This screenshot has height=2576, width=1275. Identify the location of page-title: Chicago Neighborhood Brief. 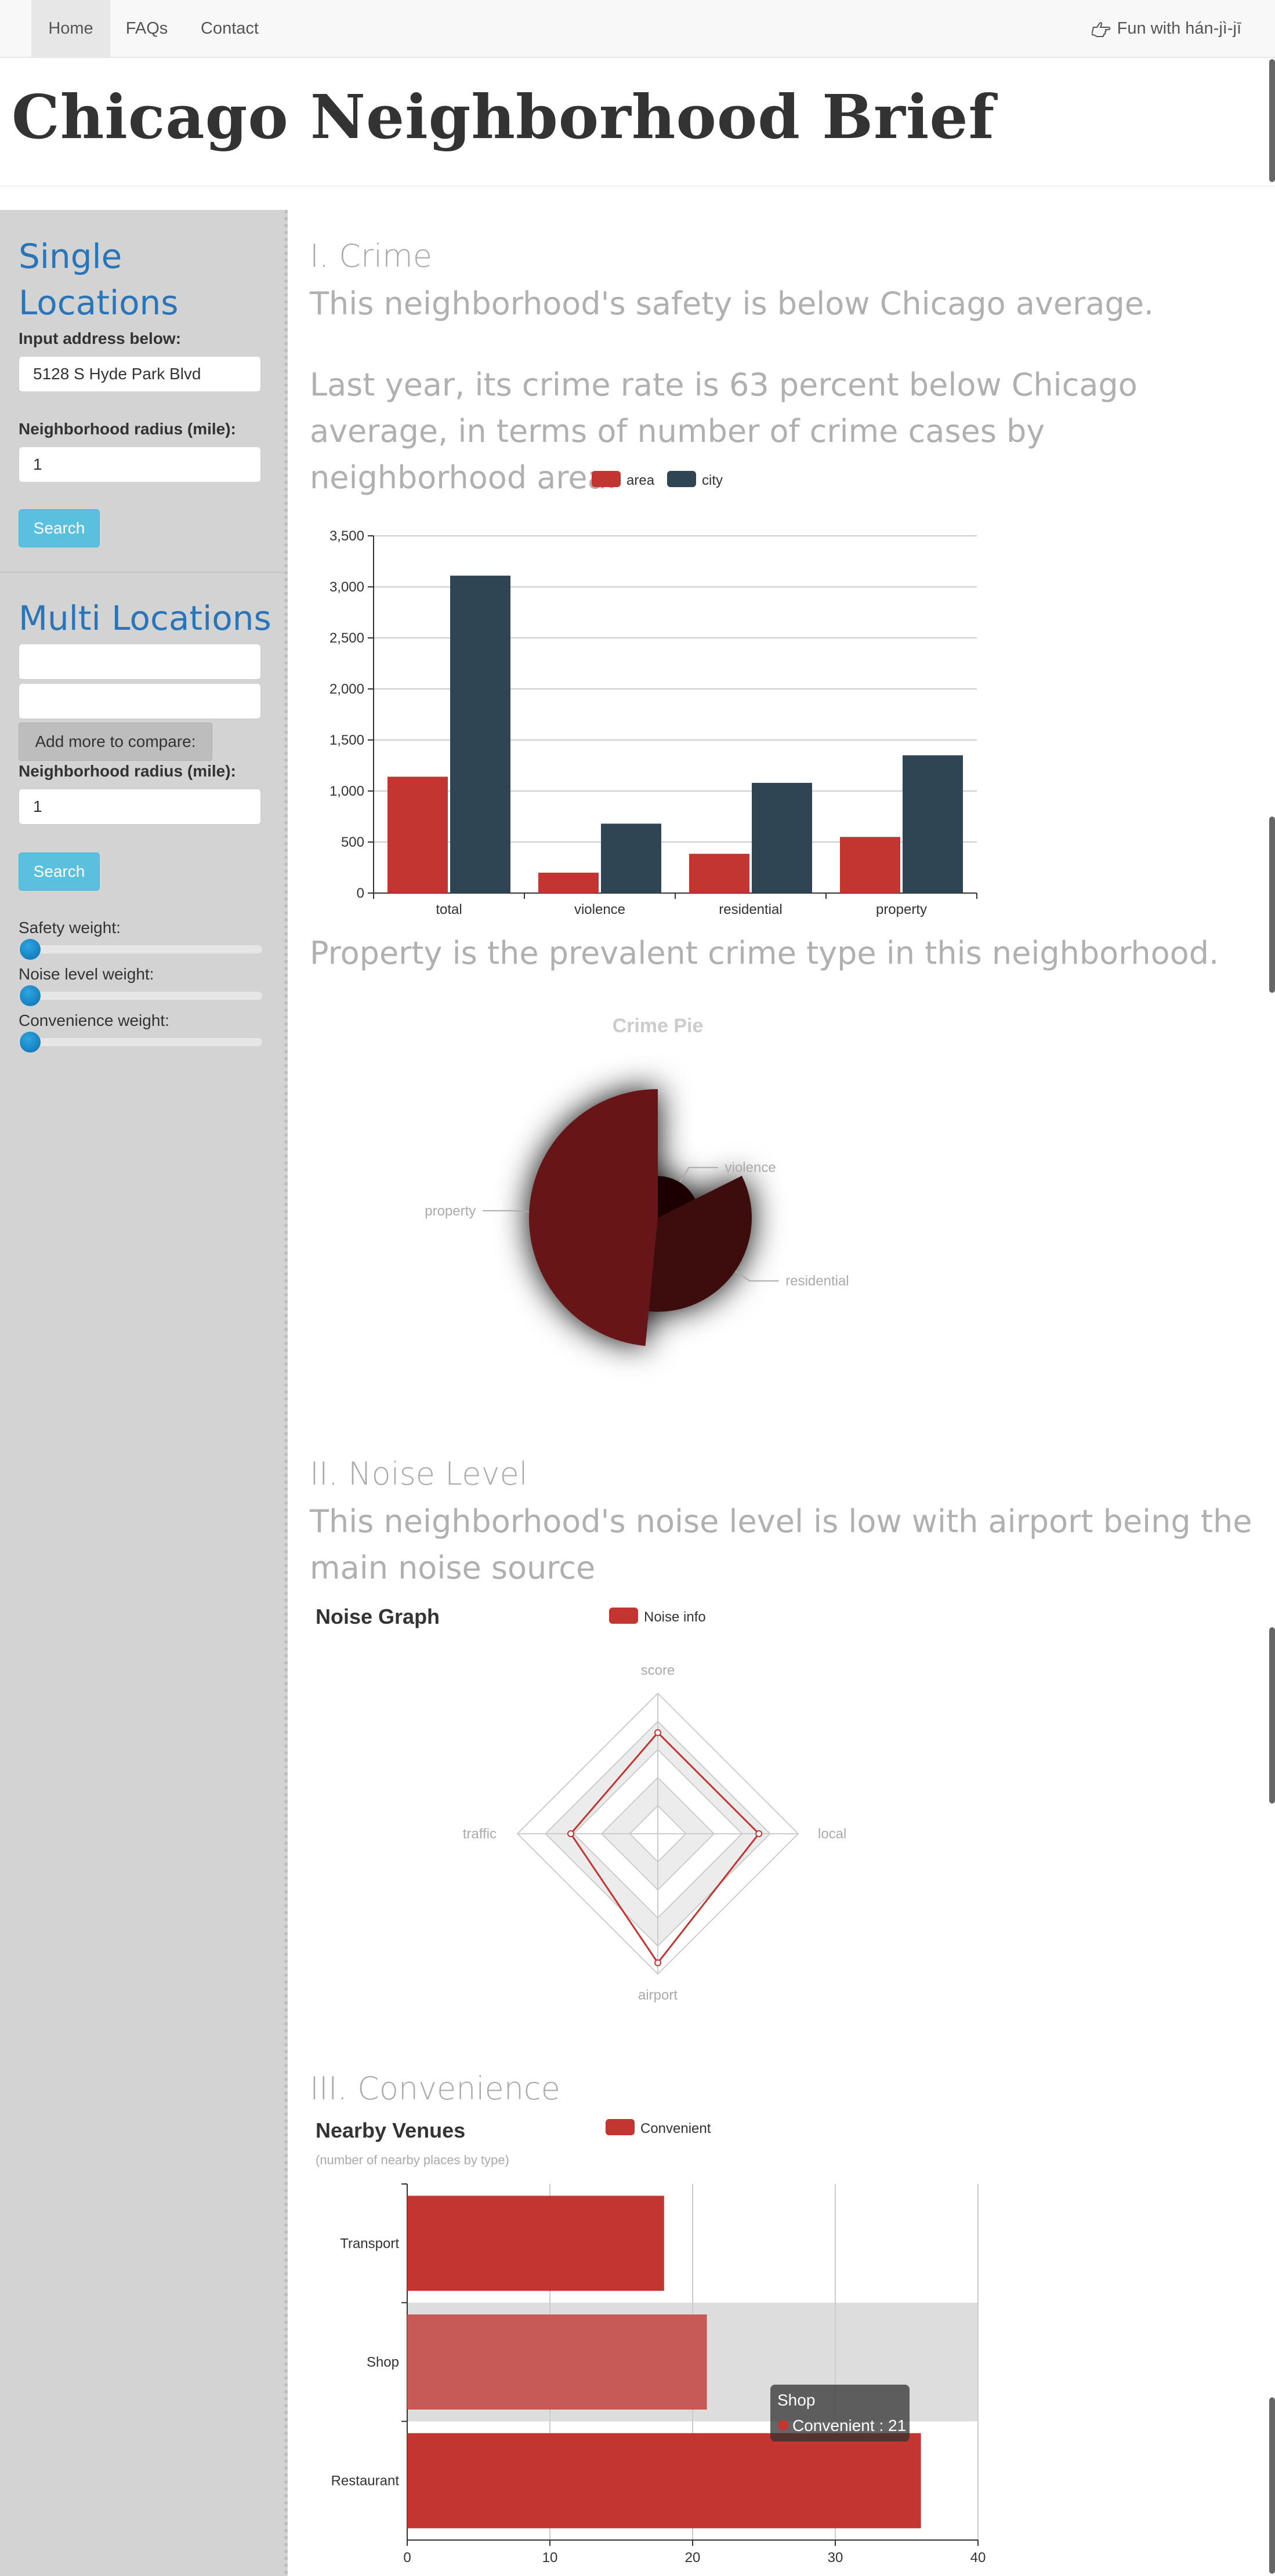
(503, 117).